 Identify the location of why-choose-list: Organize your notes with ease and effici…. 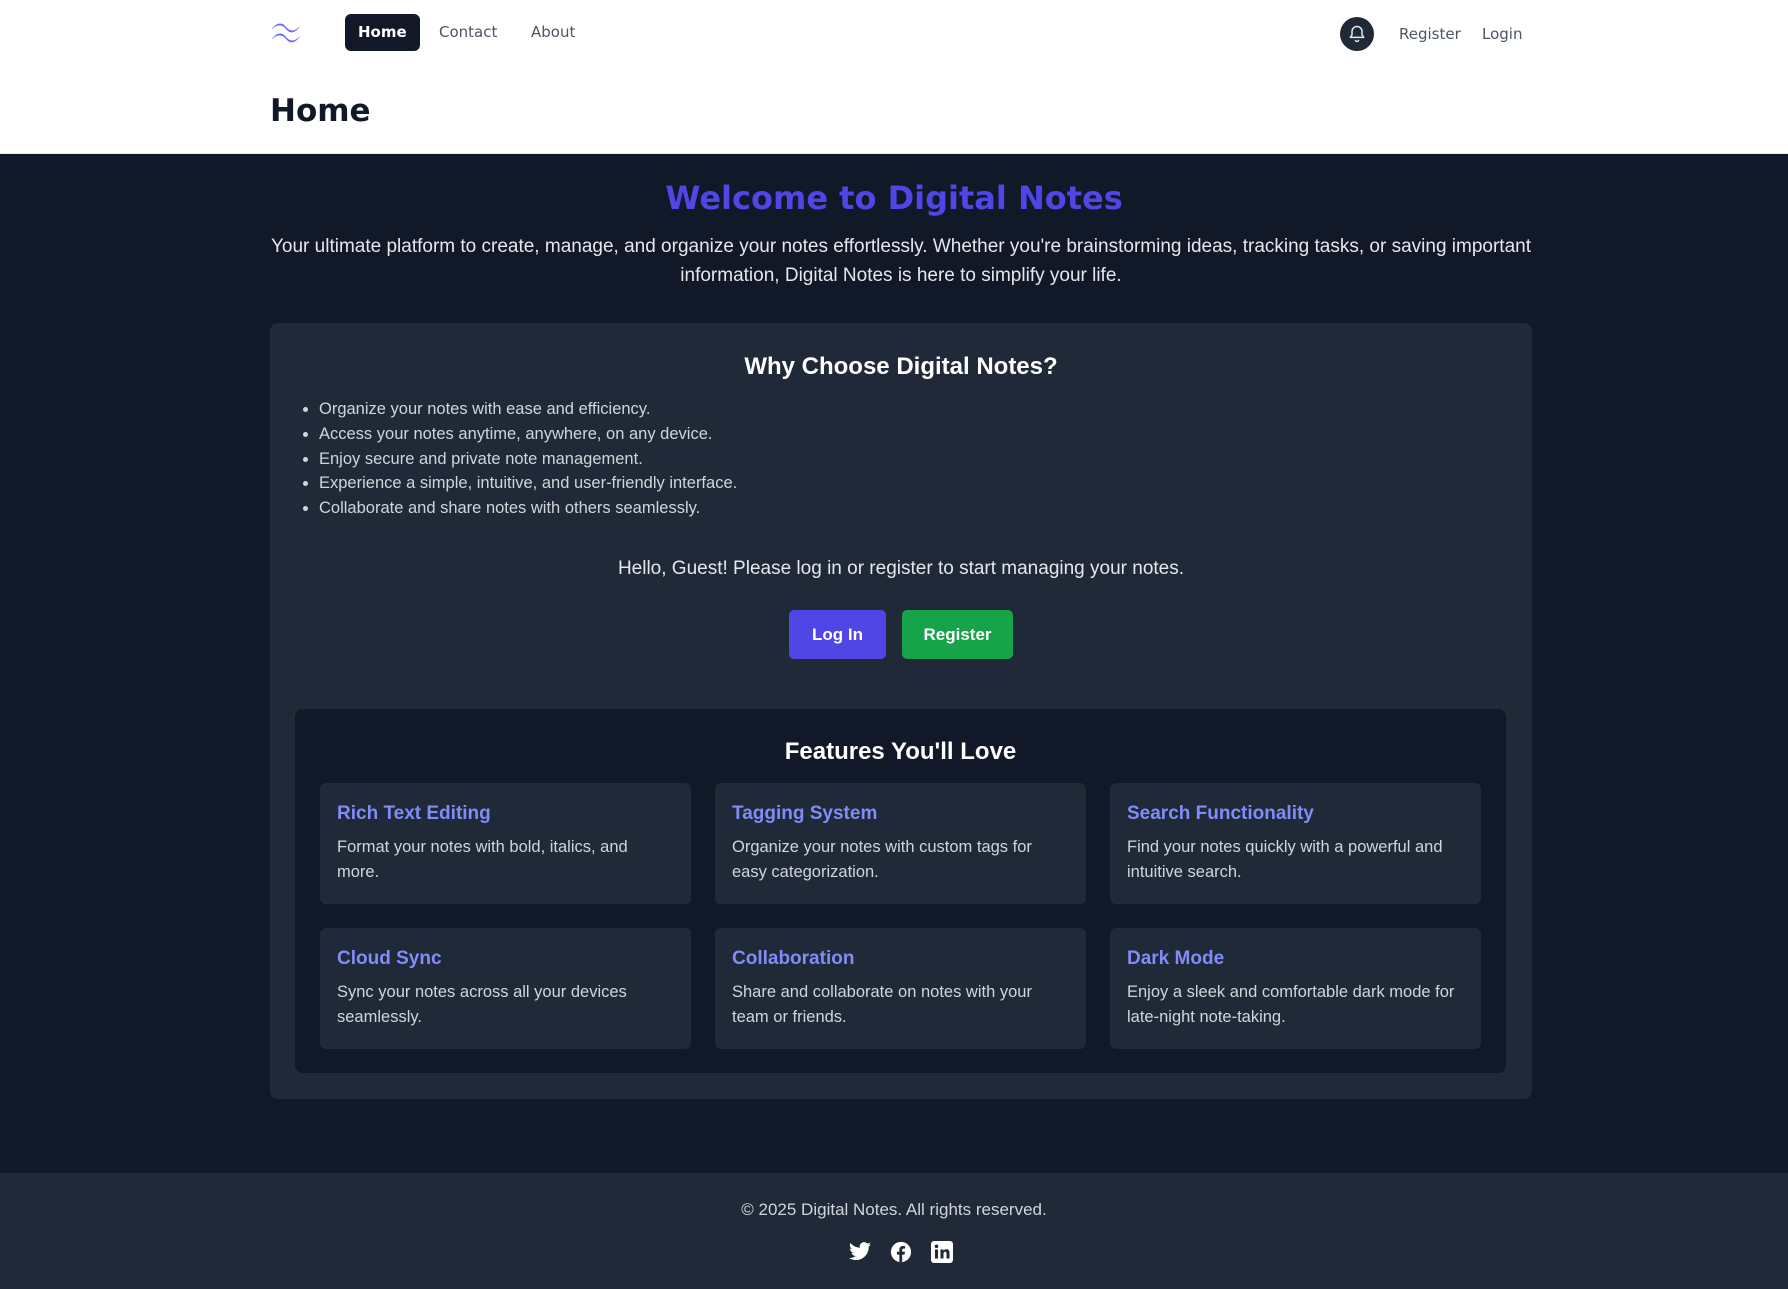
(528, 459).